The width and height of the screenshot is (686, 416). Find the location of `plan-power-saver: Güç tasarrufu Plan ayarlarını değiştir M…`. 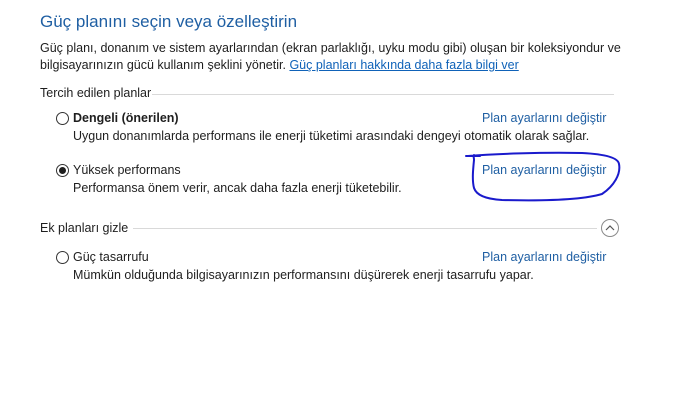

plan-power-saver: Güç tasarrufu Plan ayarlarını değiştir M… is located at coordinates (336, 265).